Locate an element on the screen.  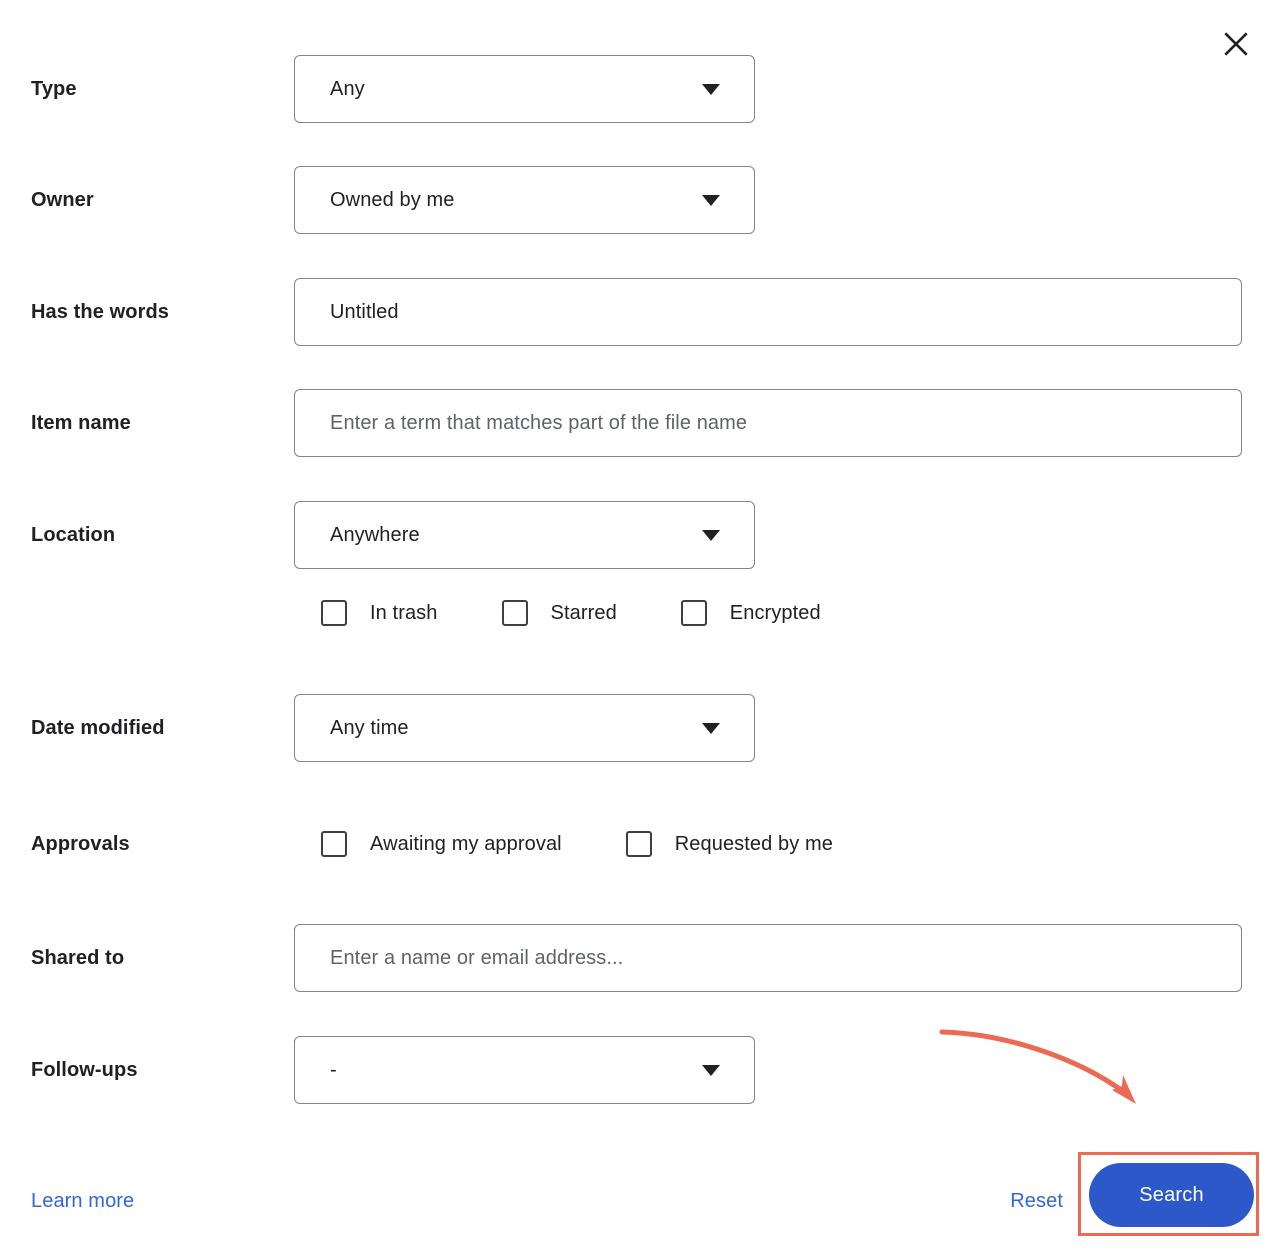
follow-ups-select: - is located at coordinates (524, 1070).